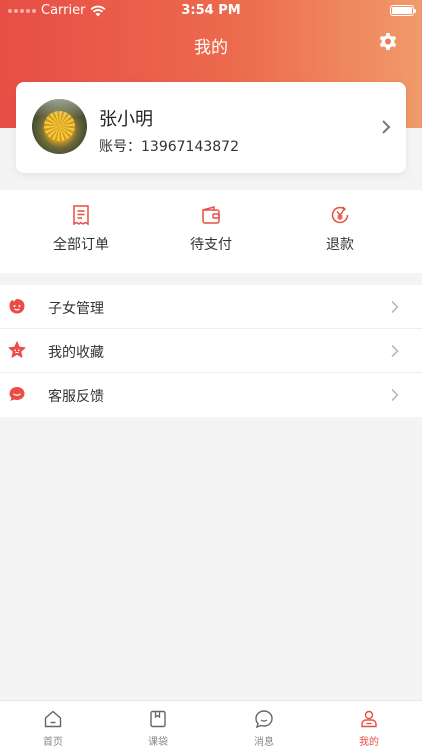 Image resolution: width=422 pixels, height=750 pixels. Describe the element at coordinates (81, 229) in the screenshot. I see `all-orders-button: 全部订单` at that location.